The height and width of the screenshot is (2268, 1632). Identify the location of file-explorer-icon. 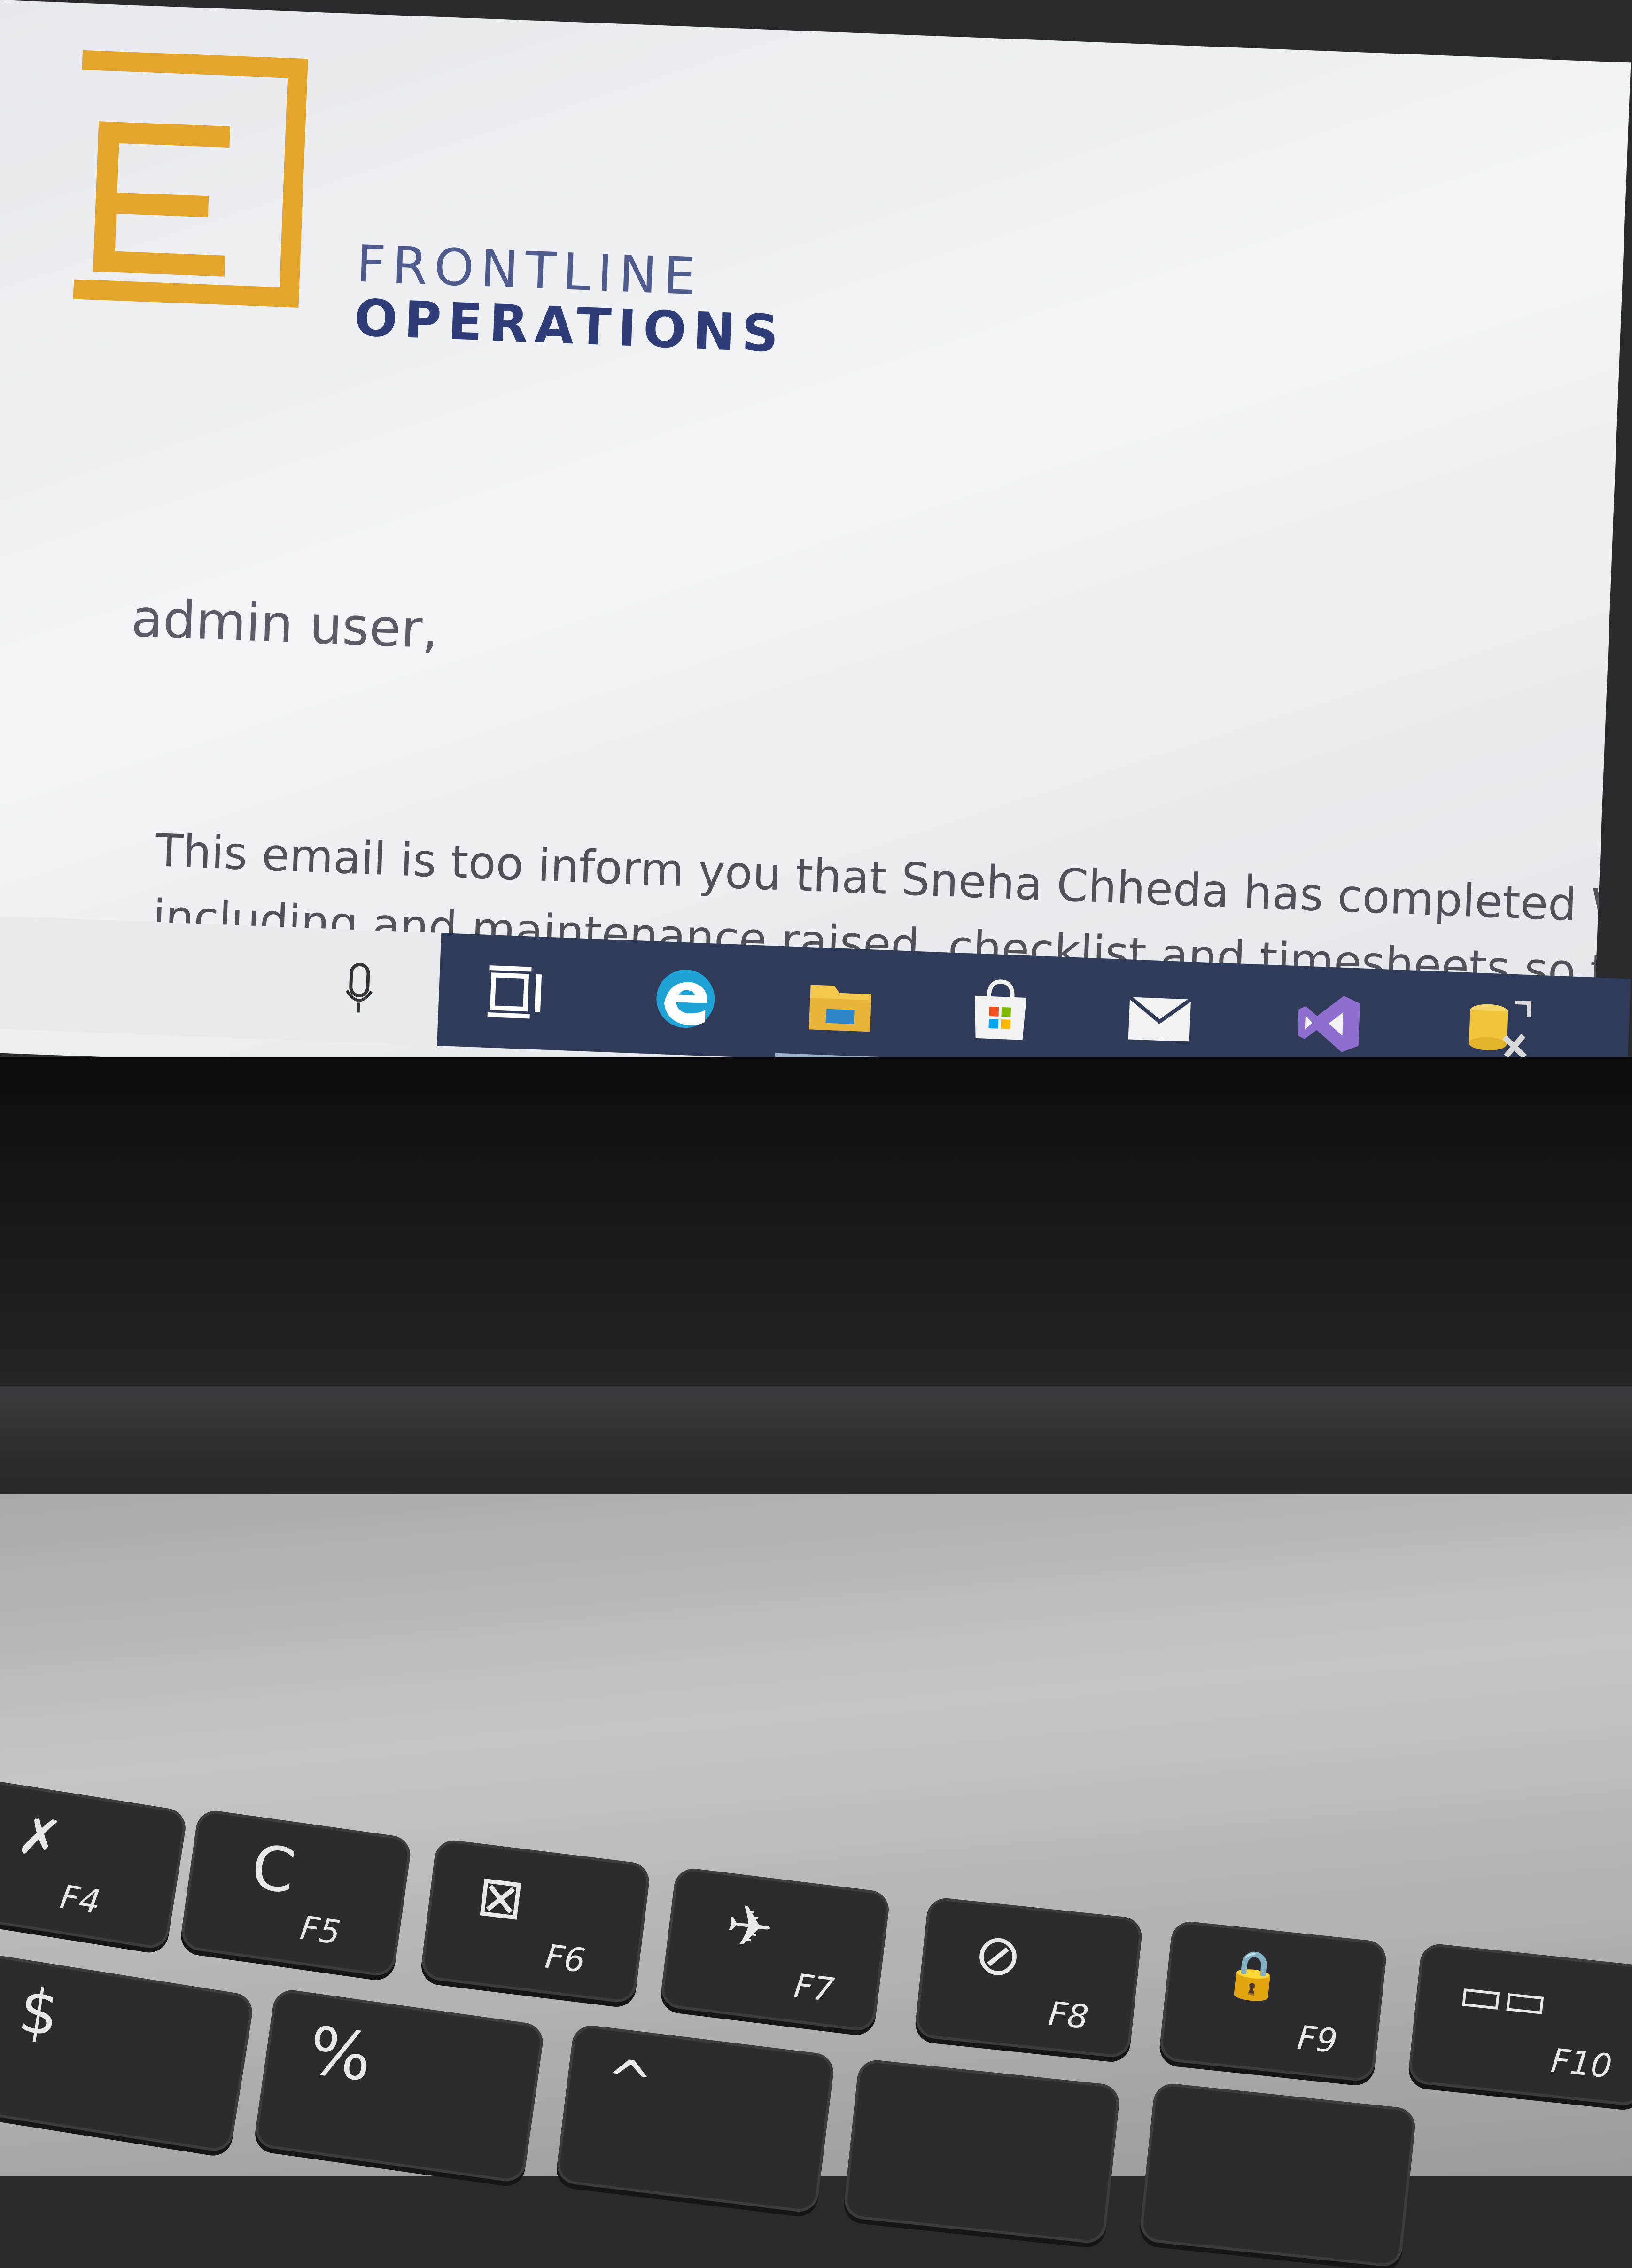
(840, 1005).